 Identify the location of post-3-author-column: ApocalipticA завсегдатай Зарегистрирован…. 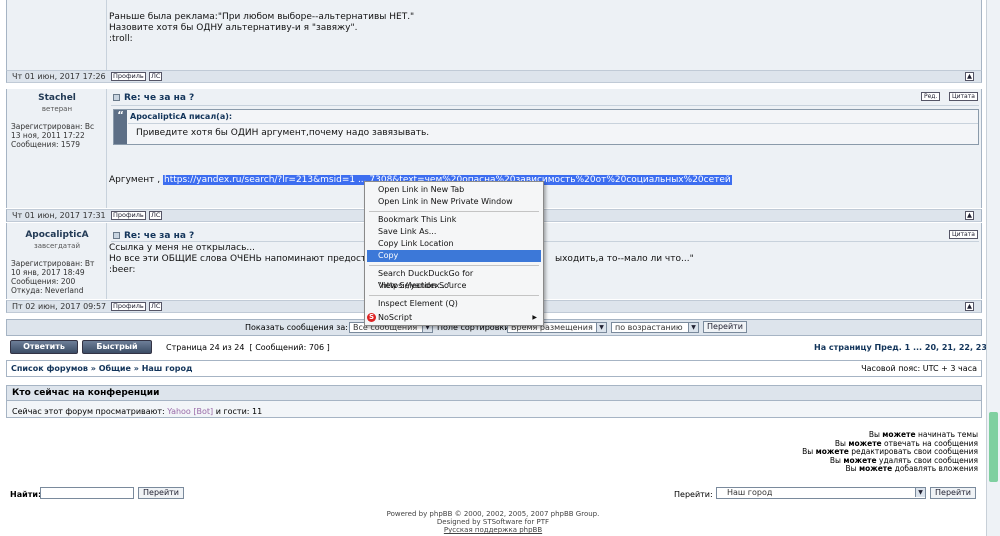
(57, 261).